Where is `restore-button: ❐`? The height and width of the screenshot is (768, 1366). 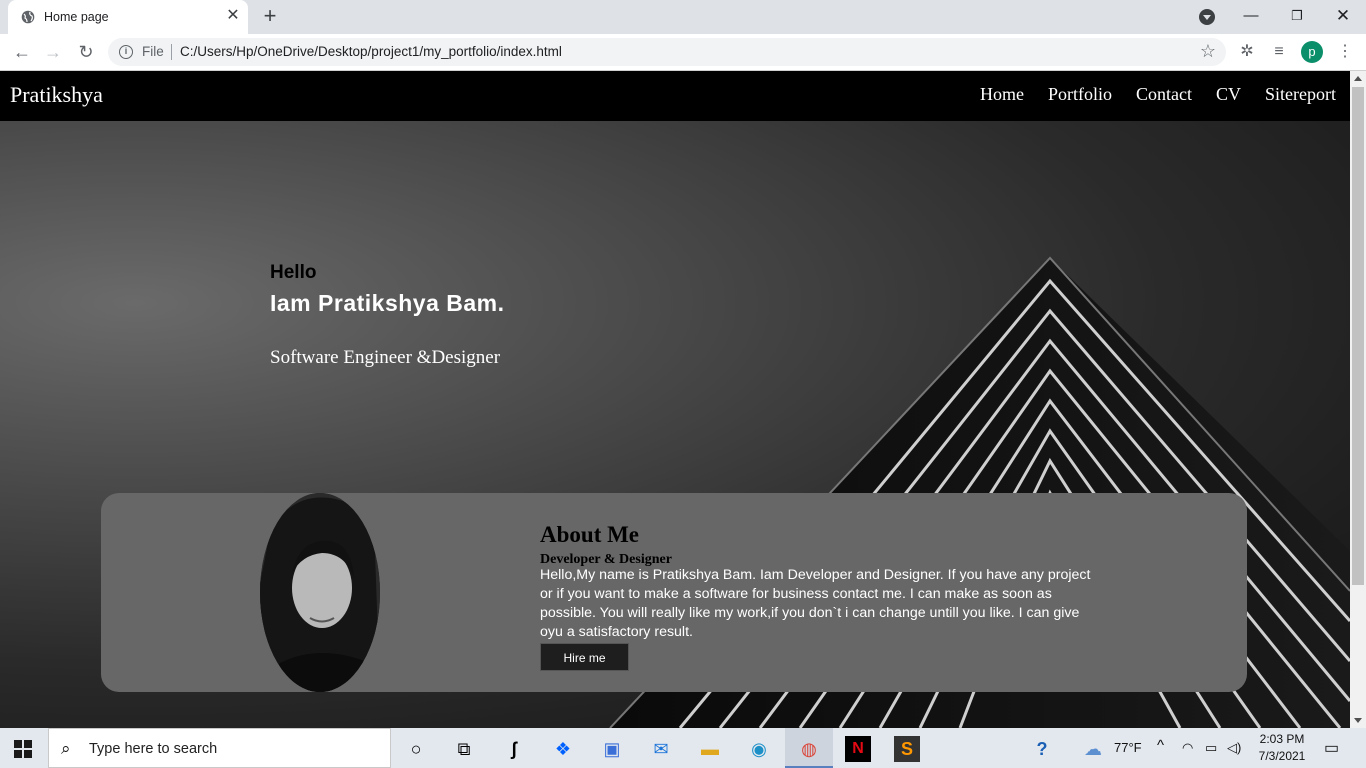
restore-button: ❐ is located at coordinates (1297, 17).